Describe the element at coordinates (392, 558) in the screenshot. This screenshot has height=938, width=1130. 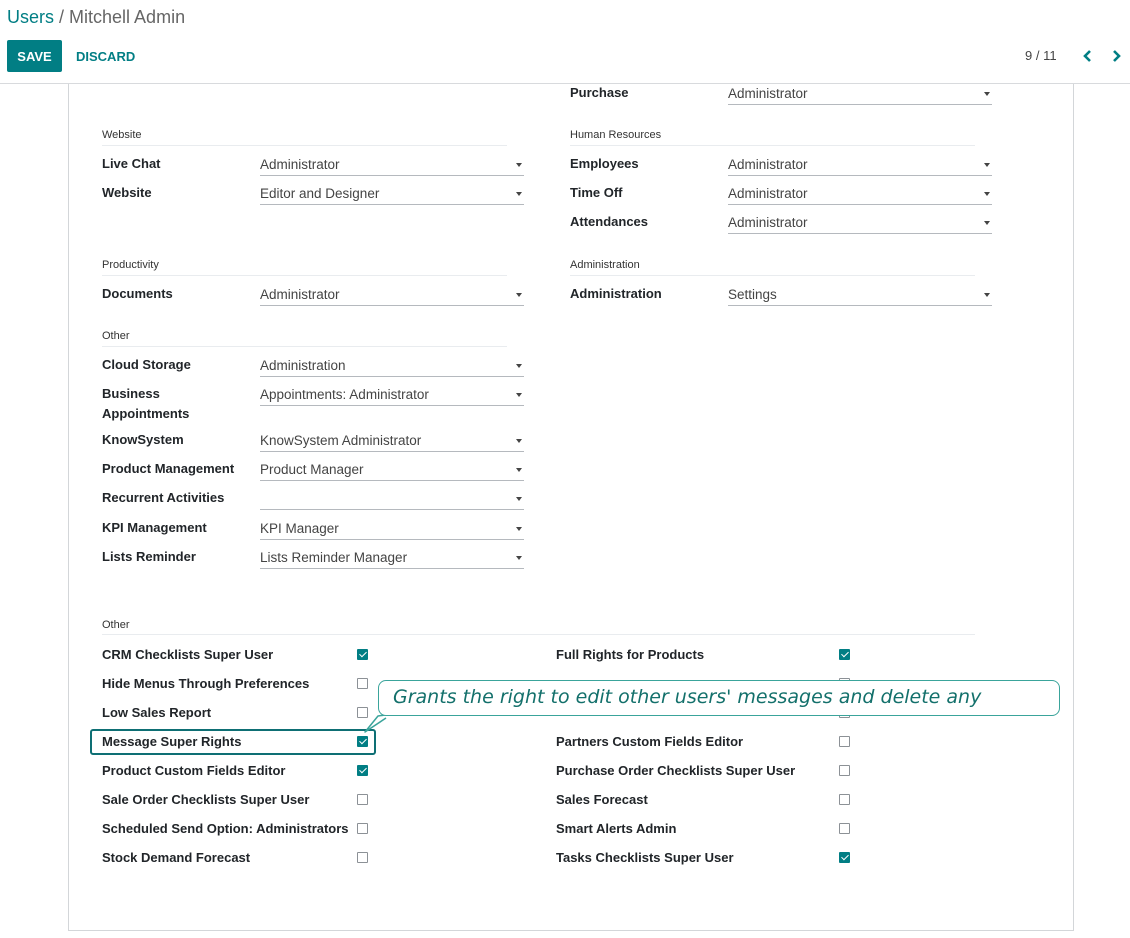
I see `lists-reminder-select: Lists Reminder Manager` at that location.